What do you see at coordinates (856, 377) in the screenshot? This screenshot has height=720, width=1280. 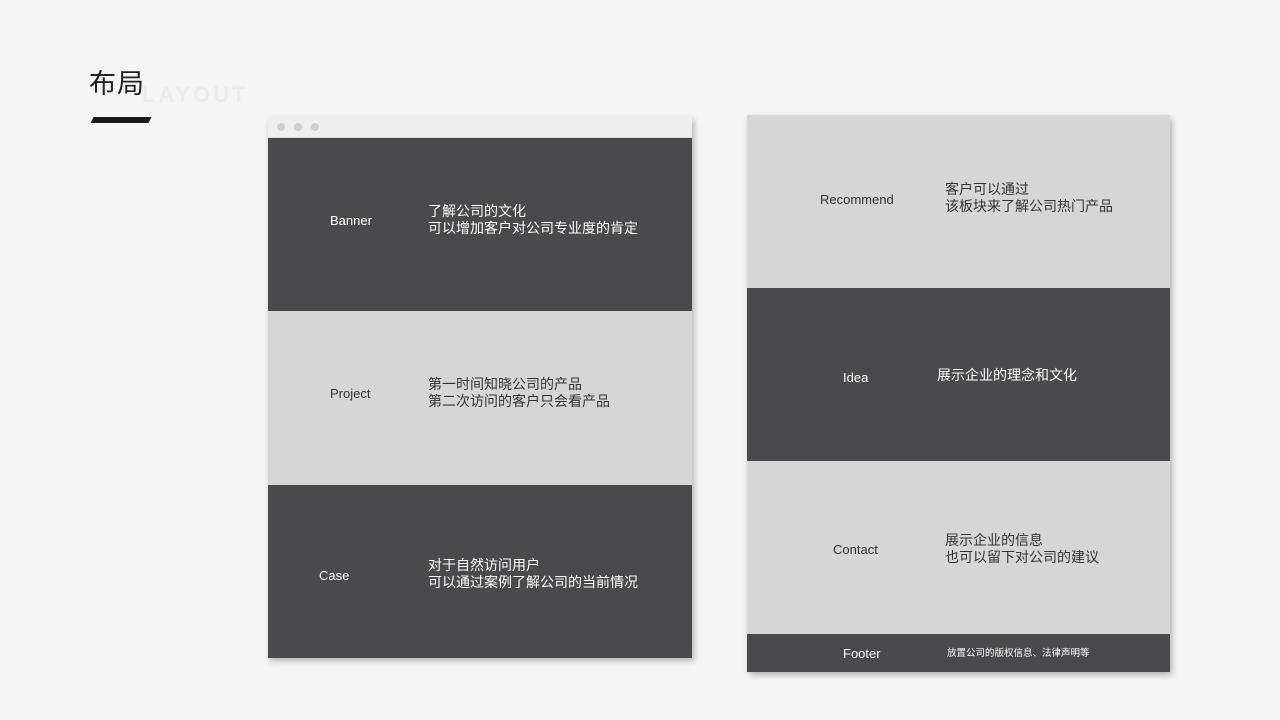 I see `section-label: Idea` at bounding box center [856, 377].